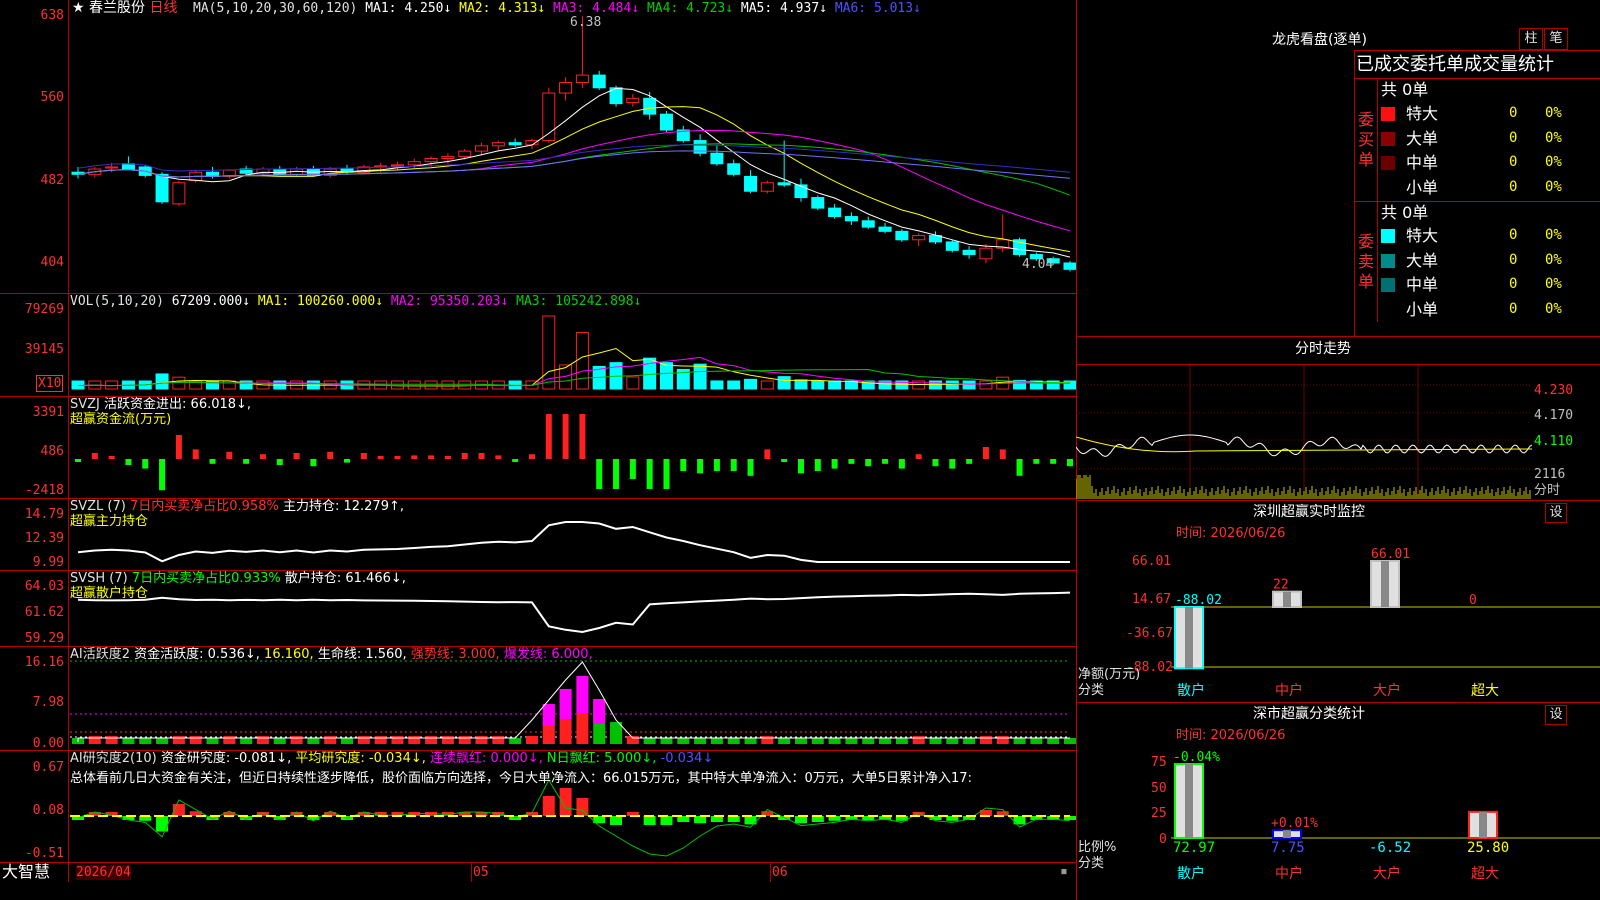 The image size is (1600, 900). Describe the element at coordinates (574, 179) in the screenshot. I see `ma-line` at that location.